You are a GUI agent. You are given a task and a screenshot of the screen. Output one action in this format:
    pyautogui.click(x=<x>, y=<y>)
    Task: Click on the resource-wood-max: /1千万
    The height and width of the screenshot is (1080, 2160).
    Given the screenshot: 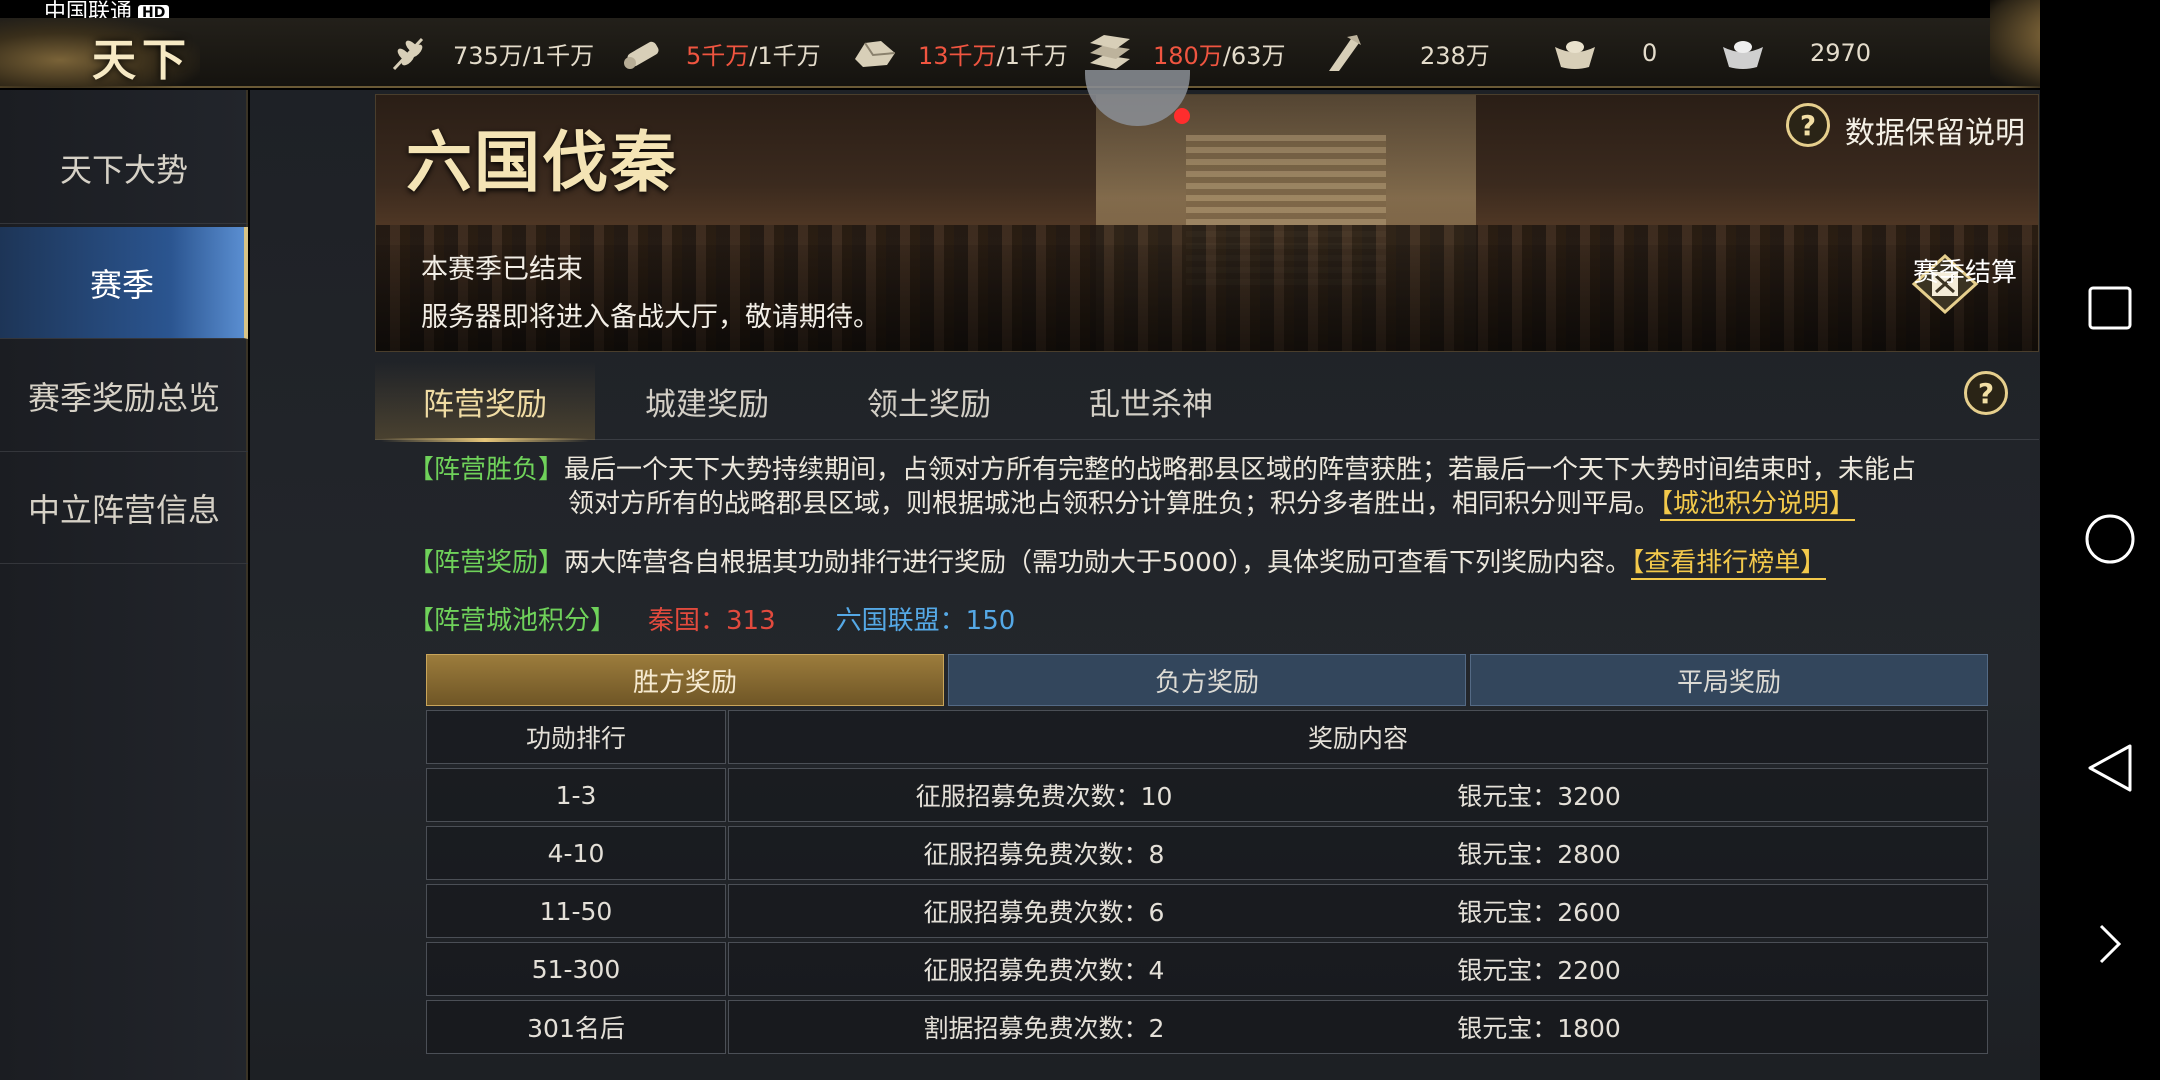 What is the action you would take?
    pyautogui.click(x=785, y=55)
    